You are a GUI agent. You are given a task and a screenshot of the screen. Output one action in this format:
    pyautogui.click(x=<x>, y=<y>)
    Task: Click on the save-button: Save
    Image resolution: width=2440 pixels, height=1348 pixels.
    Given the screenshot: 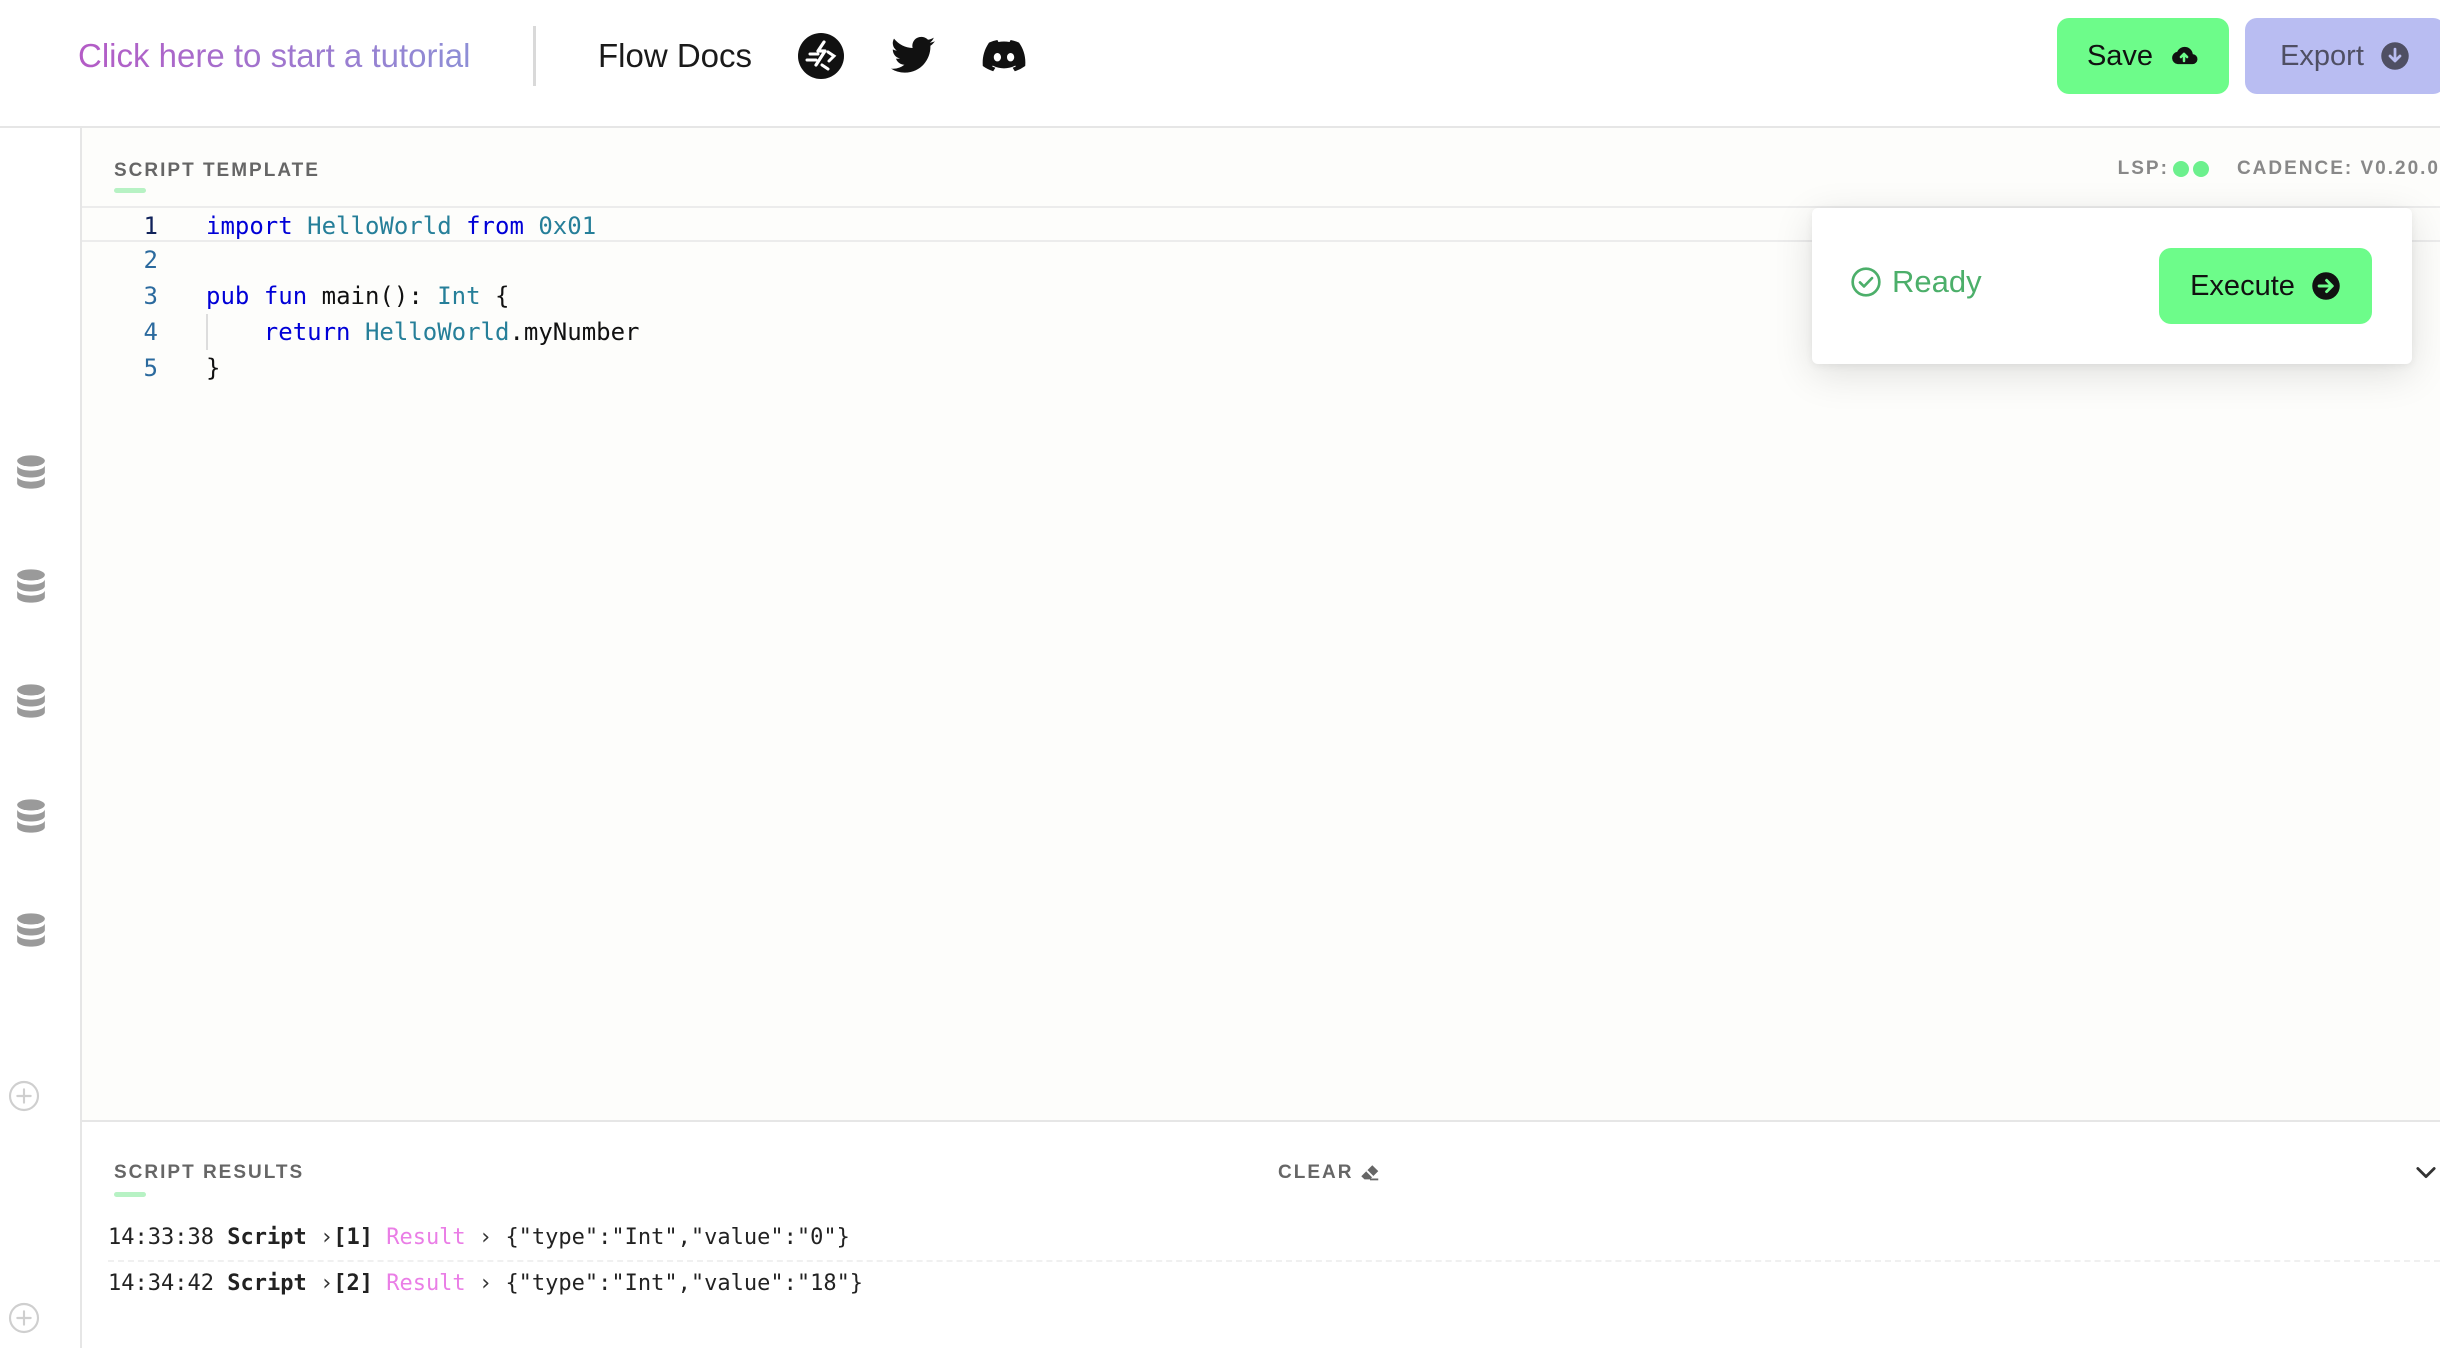 What is the action you would take?
    pyautogui.click(x=2143, y=56)
    